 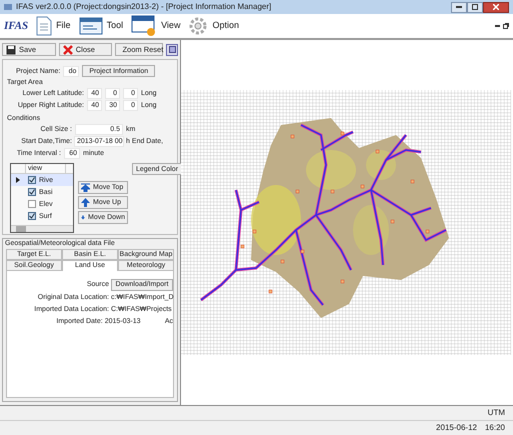 What do you see at coordinates (456, 428) in the screenshot?
I see `status-date: 2015-06-12` at bounding box center [456, 428].